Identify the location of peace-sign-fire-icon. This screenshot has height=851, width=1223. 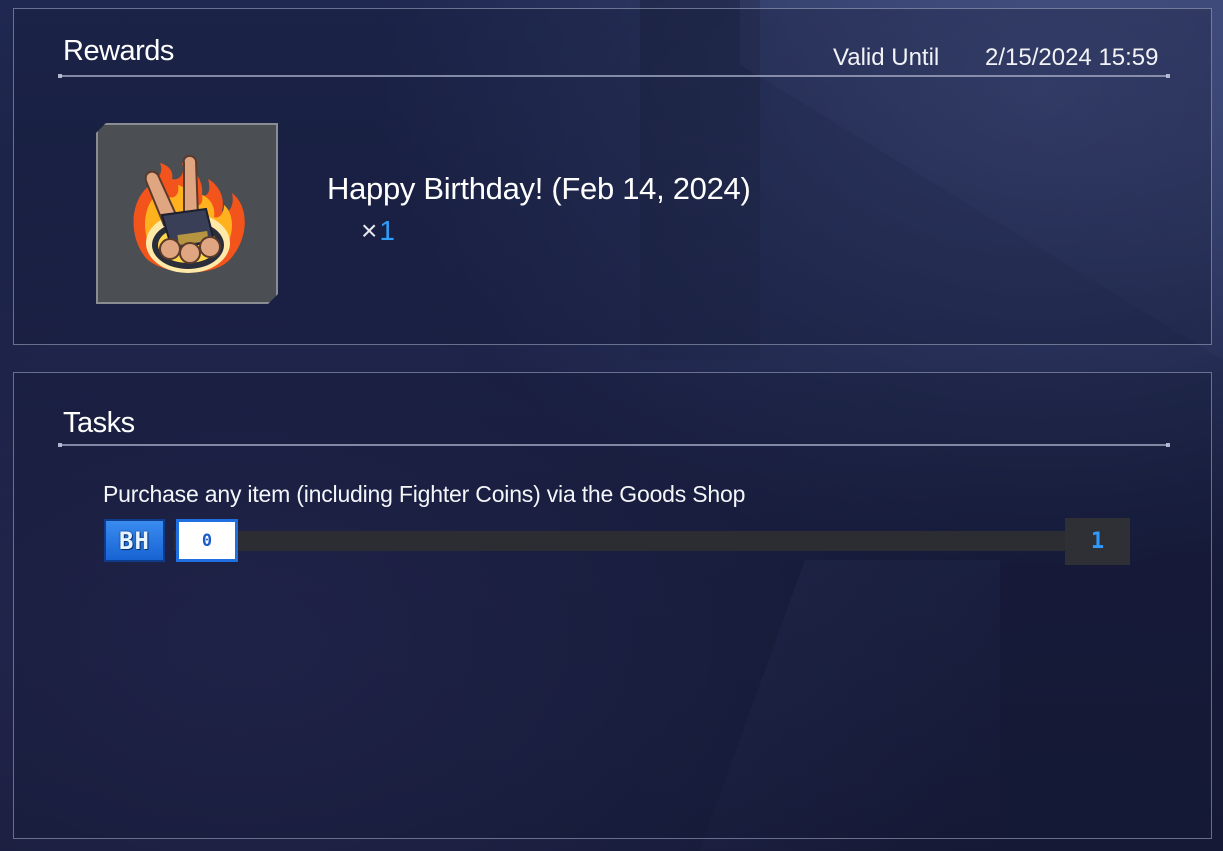
(187, 213).